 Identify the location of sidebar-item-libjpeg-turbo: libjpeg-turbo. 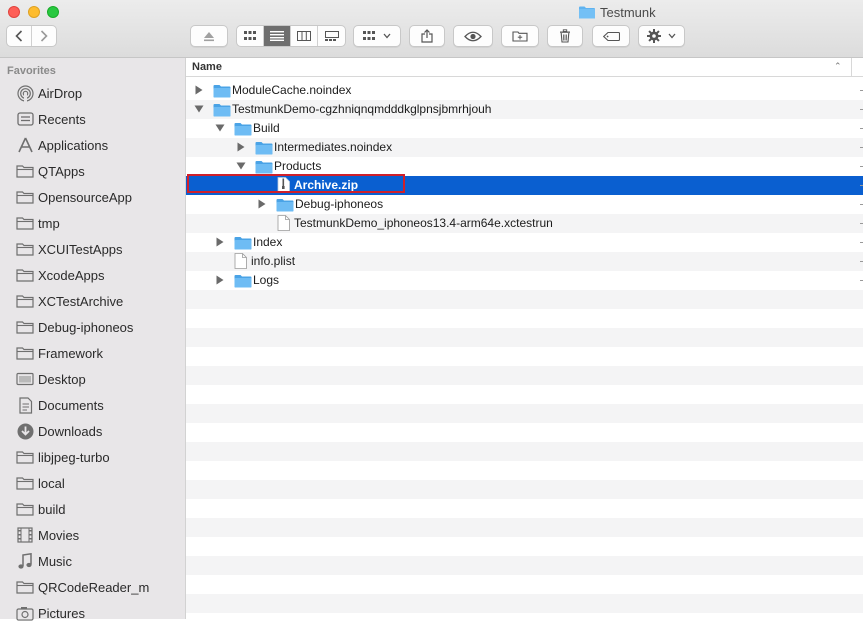
(63, 457).